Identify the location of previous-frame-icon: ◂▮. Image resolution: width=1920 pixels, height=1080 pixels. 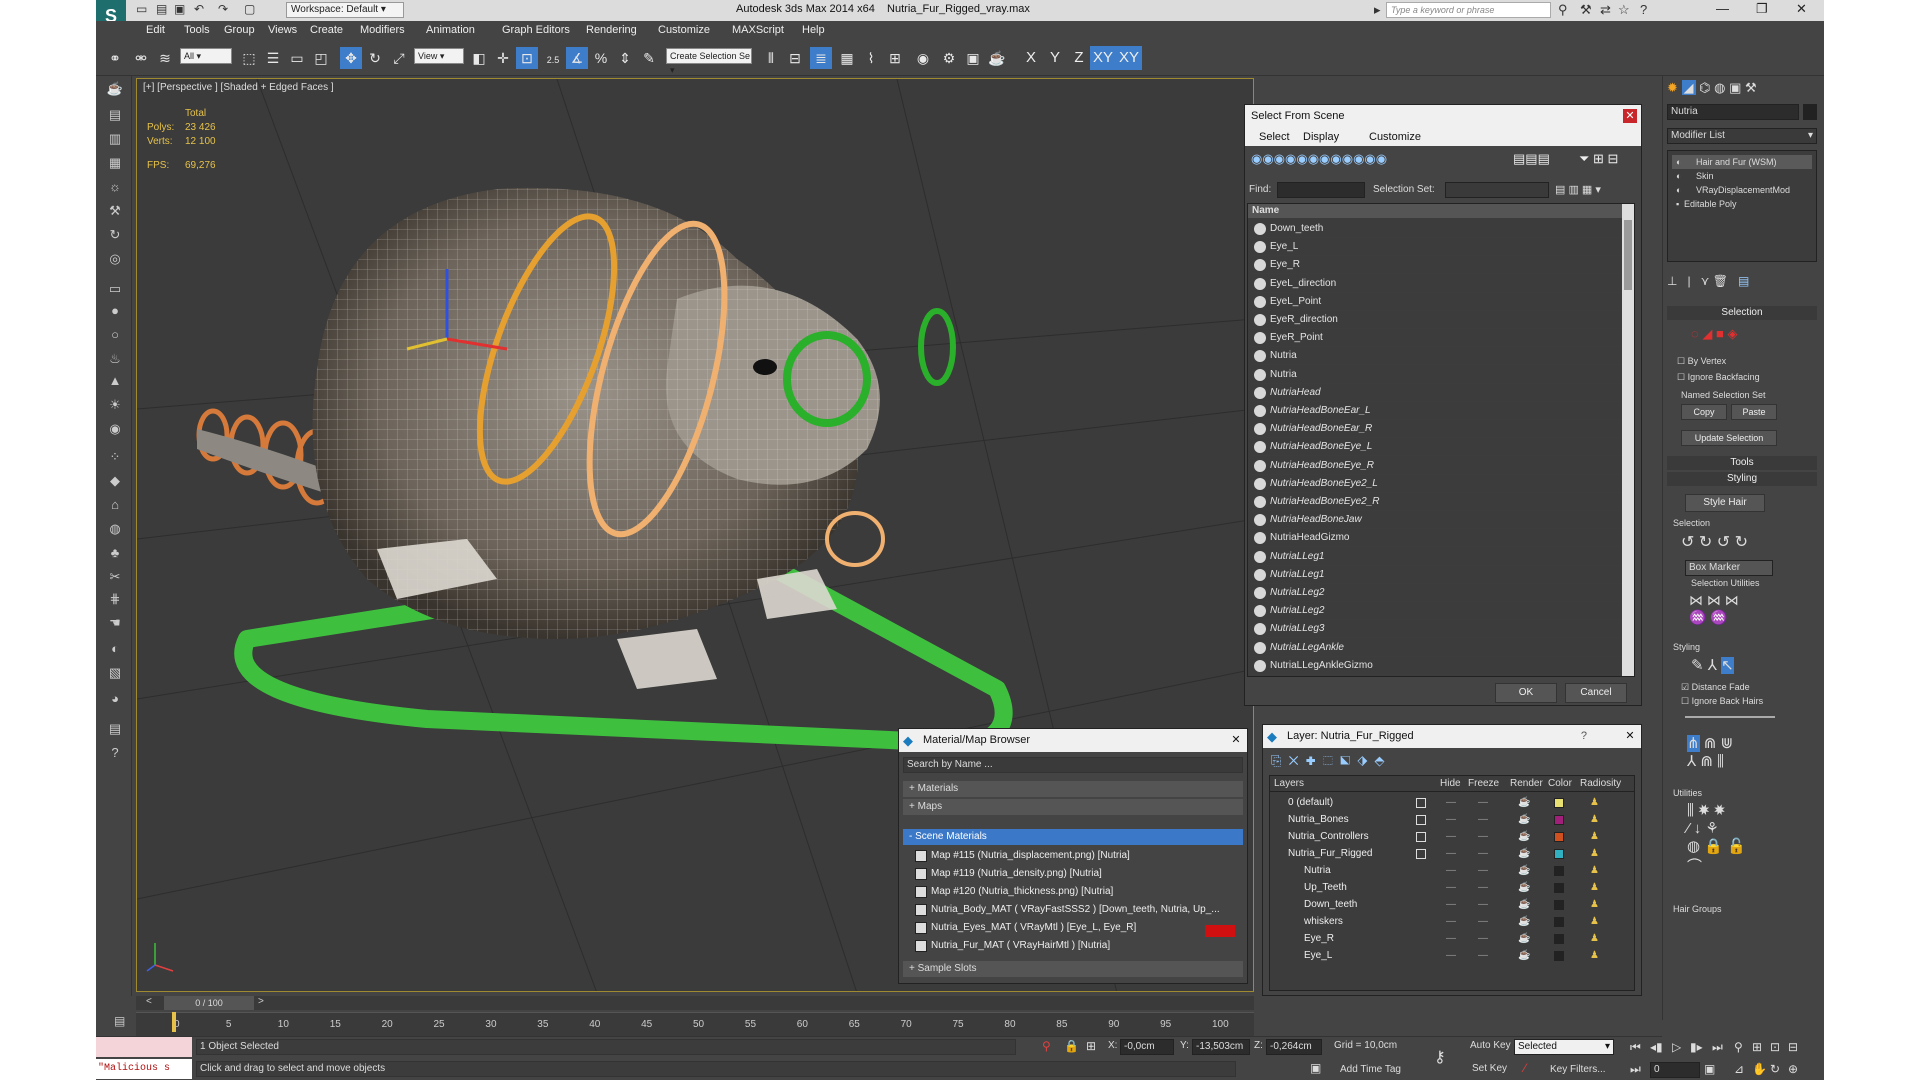
(1656, 1047).